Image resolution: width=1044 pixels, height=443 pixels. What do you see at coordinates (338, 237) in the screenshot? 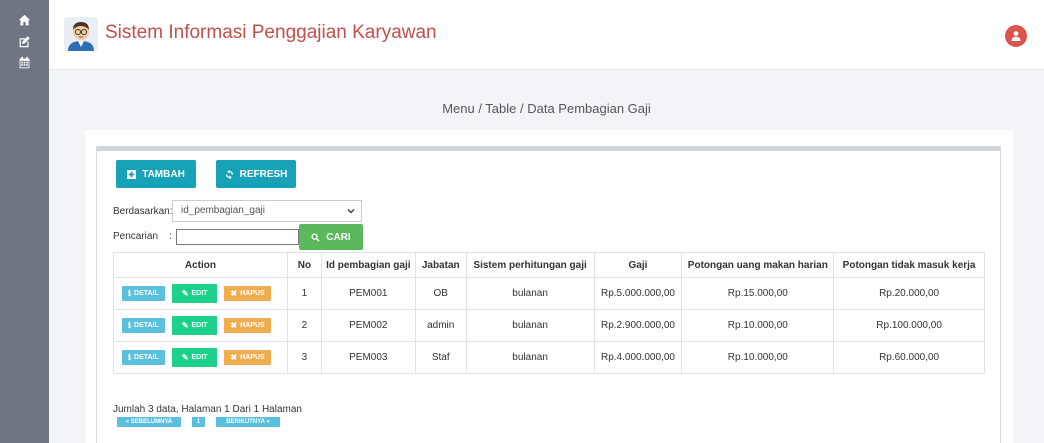
I see `cari-label: CARI` at bounding box center [338, 237].